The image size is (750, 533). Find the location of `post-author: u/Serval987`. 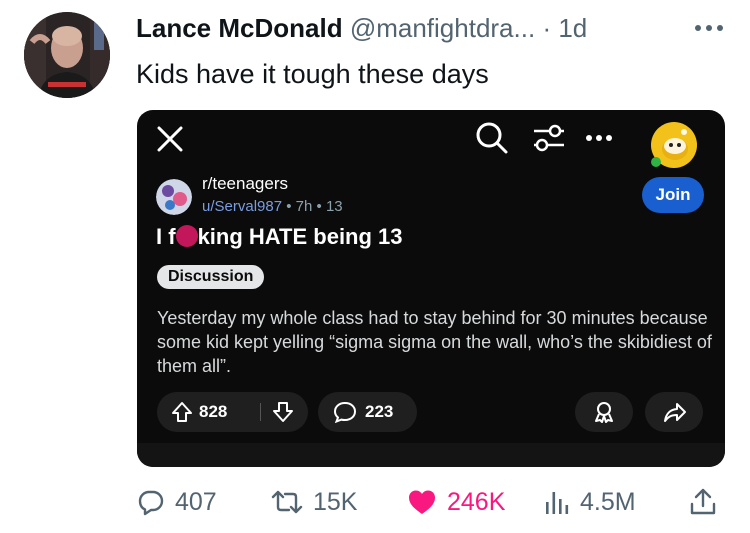

post-author: u/Serval987 is located at coordinates (242, 206).